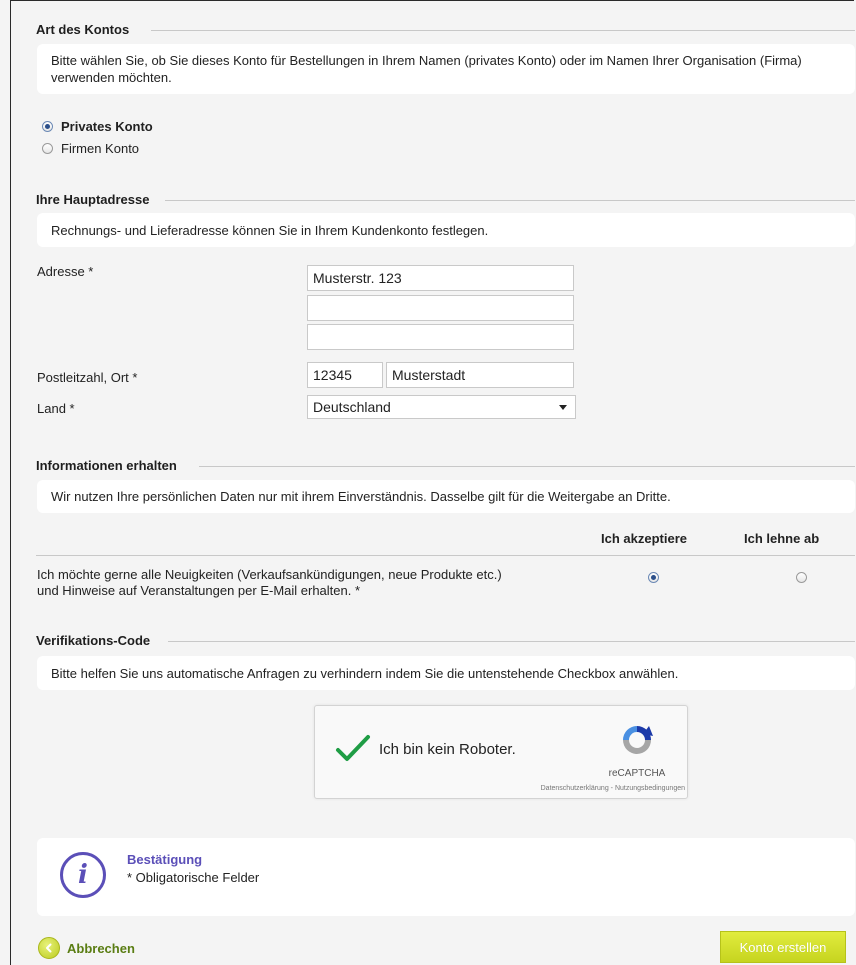  I want to click on section-title-verification: Verifikations-Code, so click(93, 640).